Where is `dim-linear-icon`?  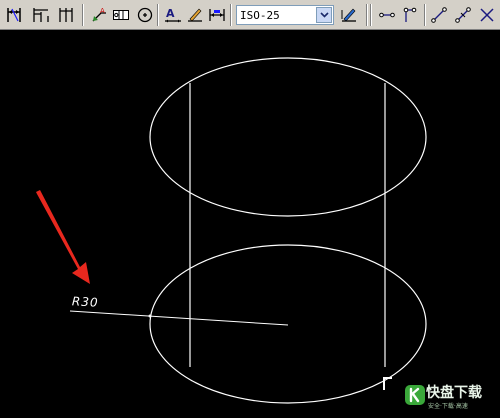 dim-linear-icon is located at coordinates (15, 15).